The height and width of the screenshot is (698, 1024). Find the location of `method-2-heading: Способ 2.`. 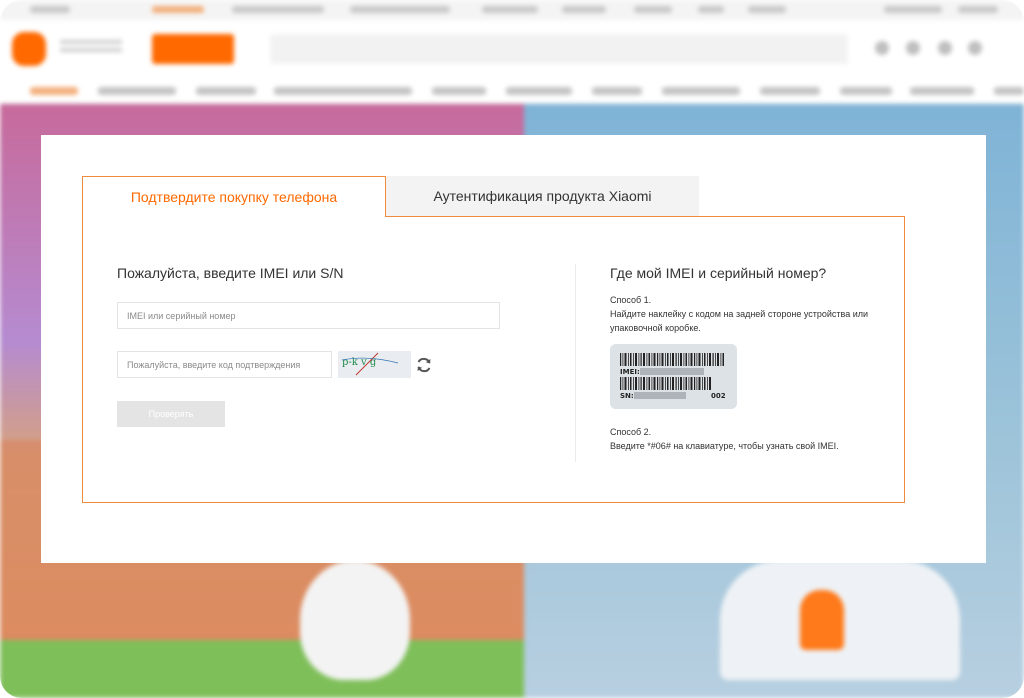

method-2-heading: Способ 2. is located at coordinates (631, 432).